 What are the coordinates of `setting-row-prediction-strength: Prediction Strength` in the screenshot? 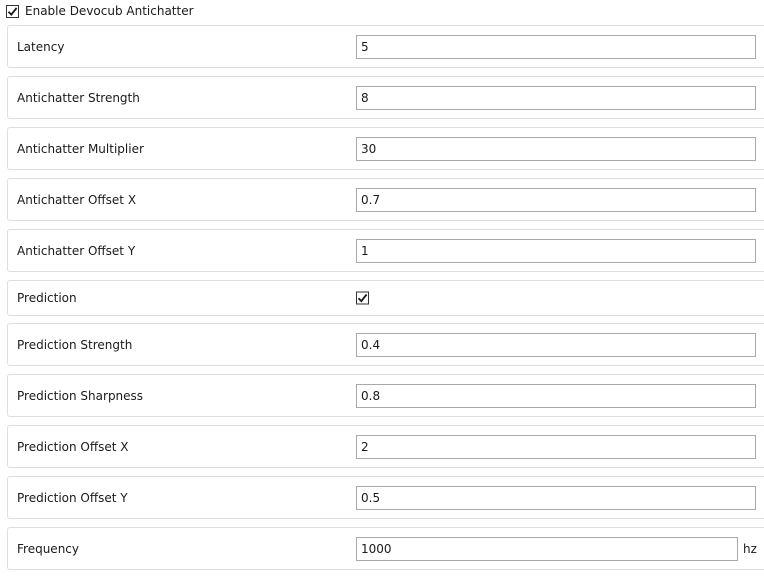 It's located at (385, 344).